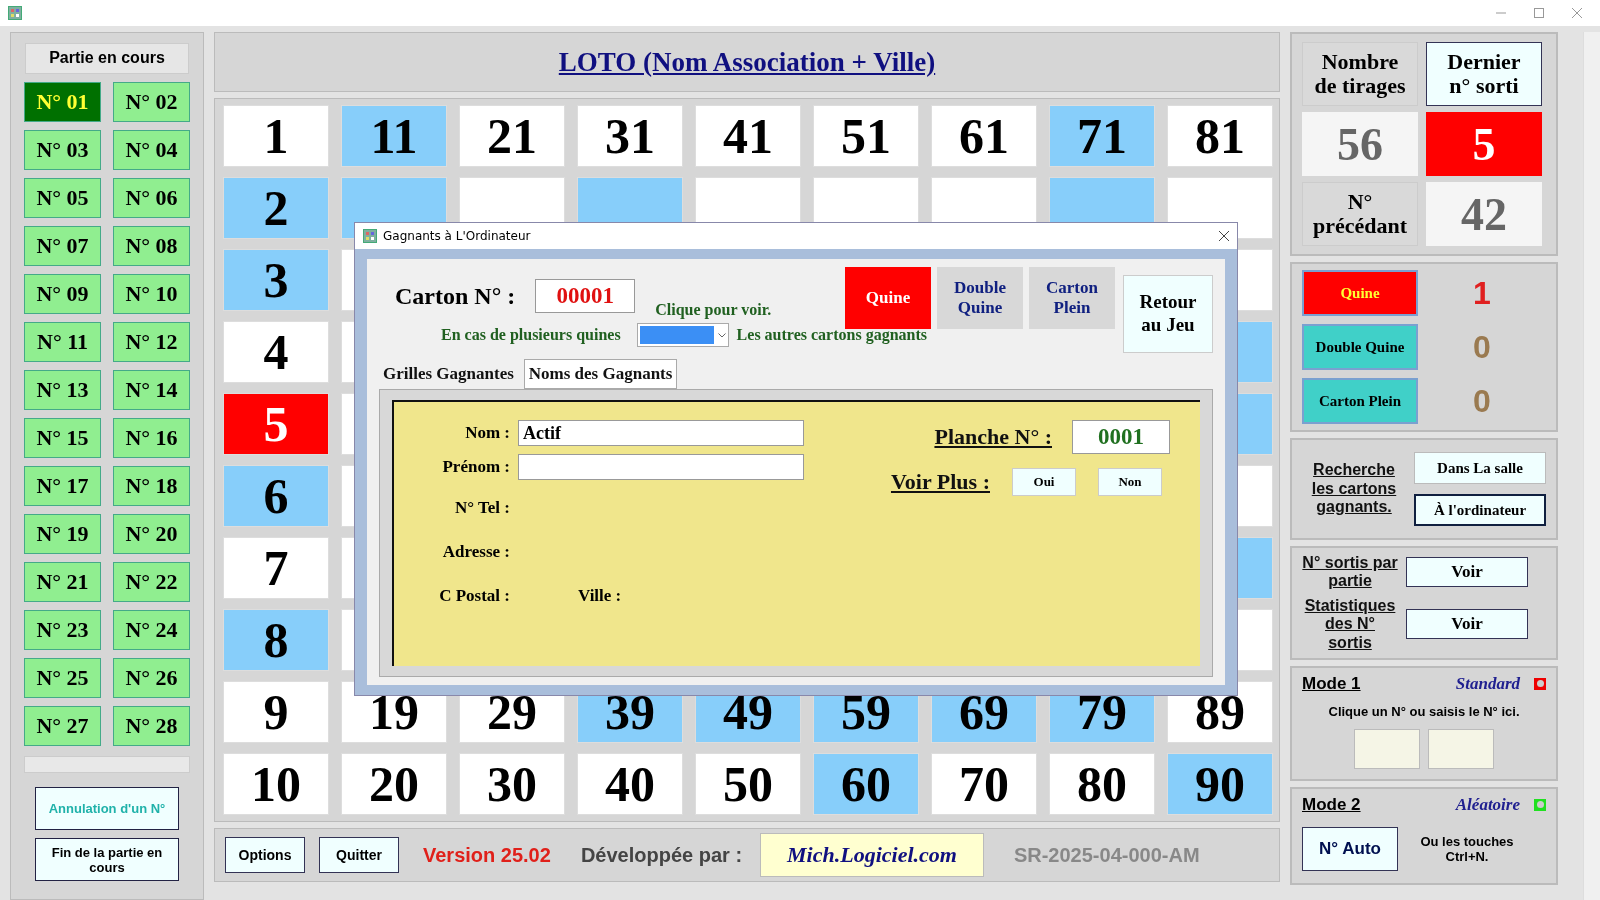  I want to click on return-button: Retour au Jeu, so click(1168, 314).